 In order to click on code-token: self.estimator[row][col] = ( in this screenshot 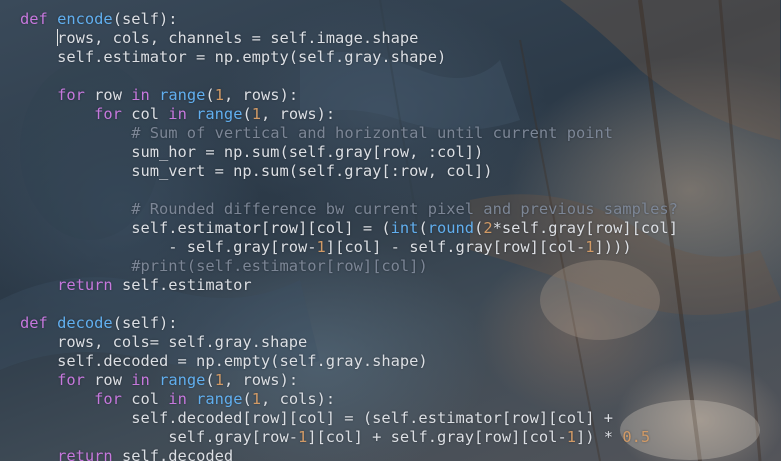, I will do `click(205, 228)`.